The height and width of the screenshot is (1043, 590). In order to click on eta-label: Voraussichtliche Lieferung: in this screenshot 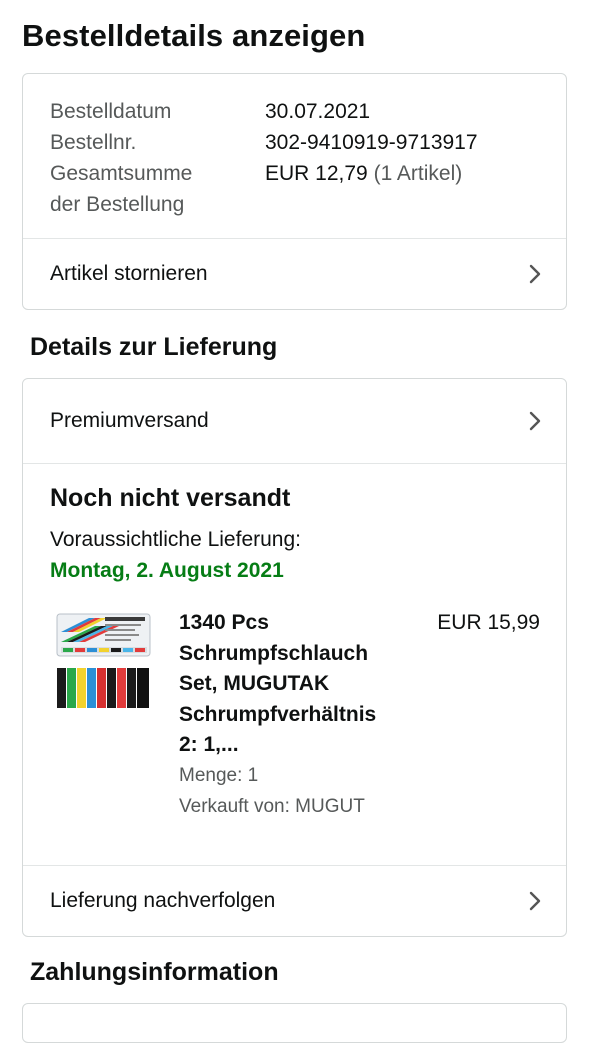, I will do `click(175, 539)`.